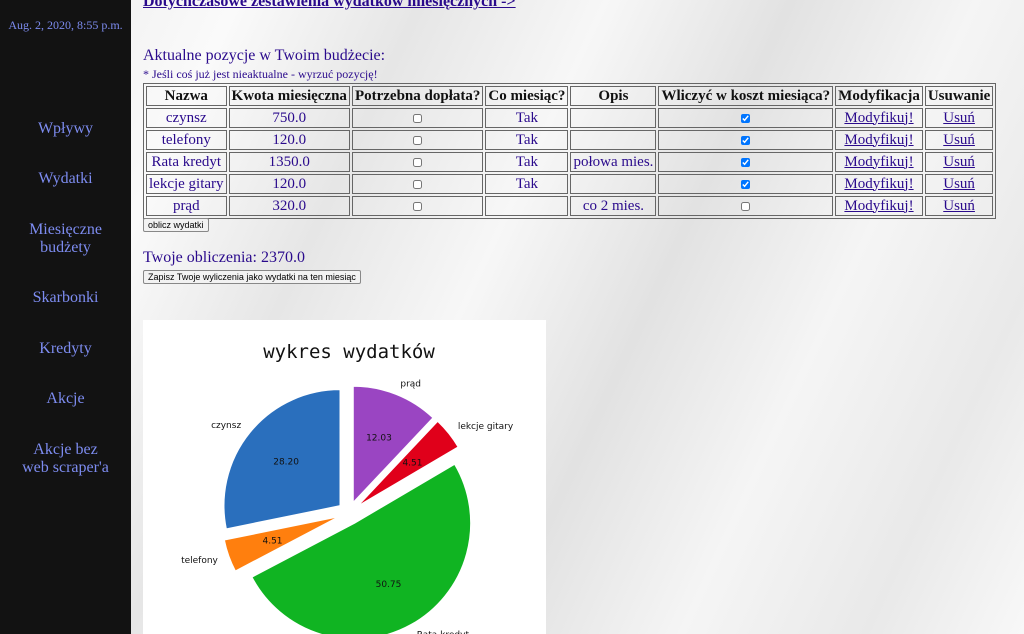 The width and height of the screenshot is (1024, 634). What do you see at coordinates (186, 140) in the screenshot?
I see `cell-name: telefony` at bounding box center [186, 140].